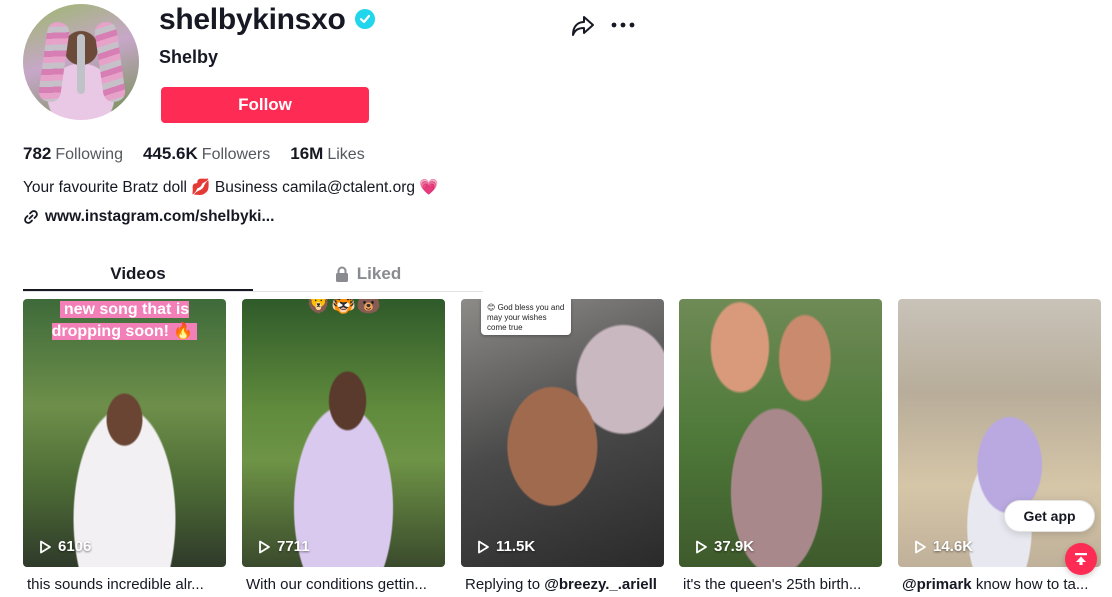 Image resolution: width=1112 pixels, height=597 pixels. Describe the element at coordinates (953, 546) in the screenshot. I see `video-play-count-value: 14.6K` at that location.